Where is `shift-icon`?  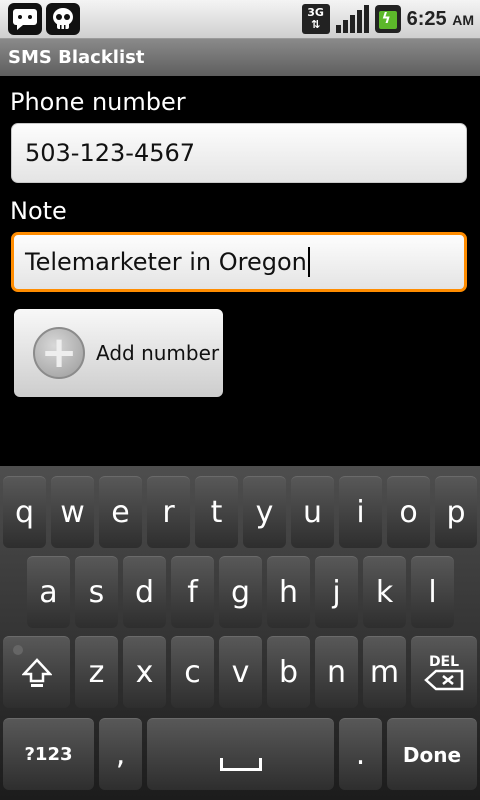 shift-icon is located at coordinates (36, 672).